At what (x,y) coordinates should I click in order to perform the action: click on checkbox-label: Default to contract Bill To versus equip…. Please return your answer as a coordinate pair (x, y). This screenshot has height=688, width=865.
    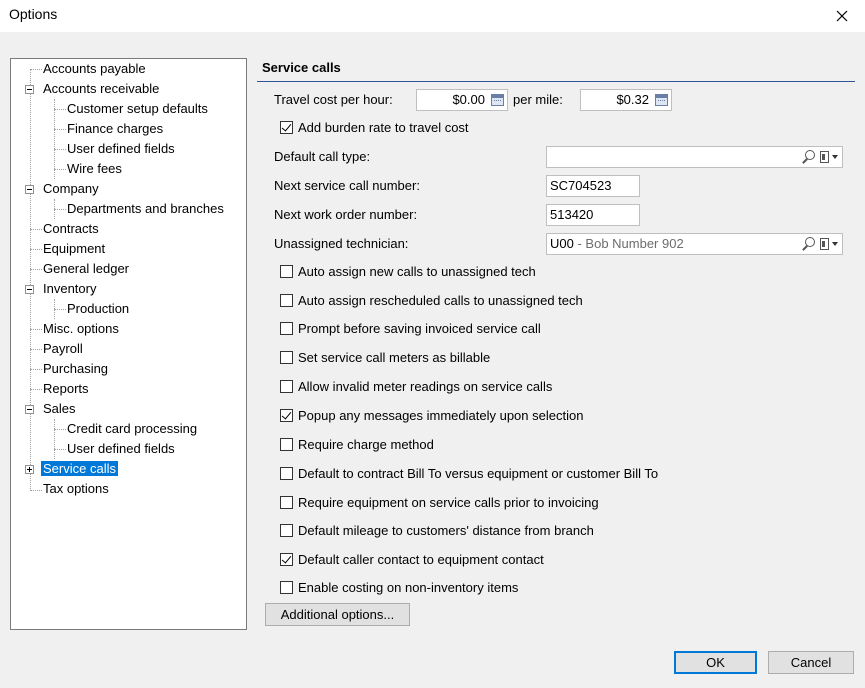
    Looking at the image, I should click on (478, 473).